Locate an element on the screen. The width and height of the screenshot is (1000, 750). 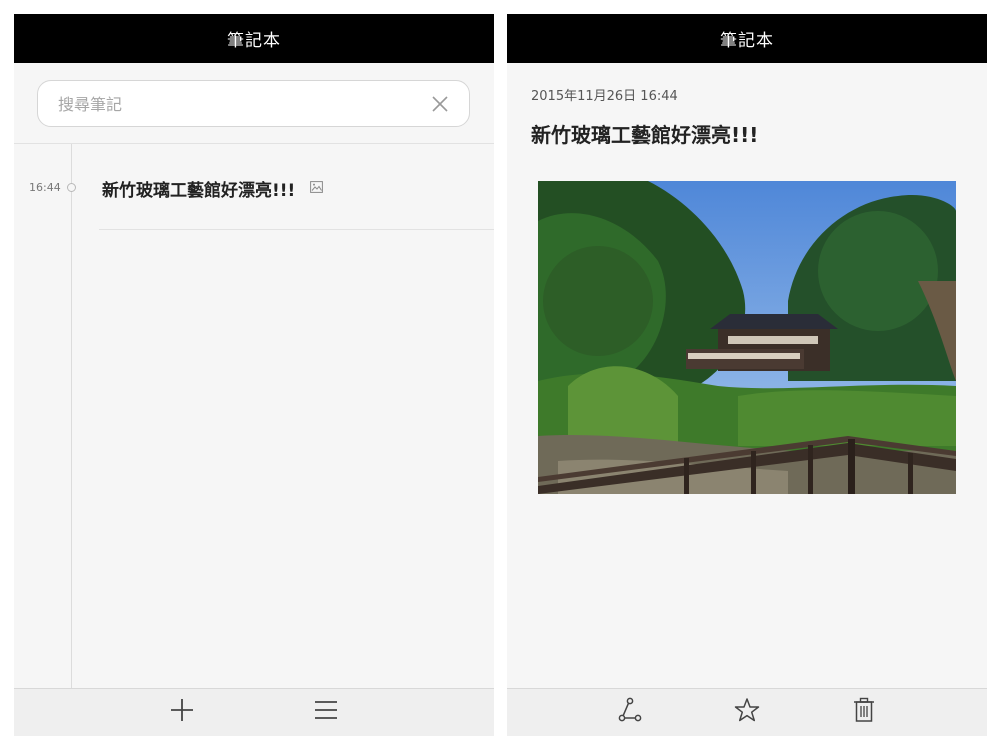
clear-icon is located at coordinates (440, 104).